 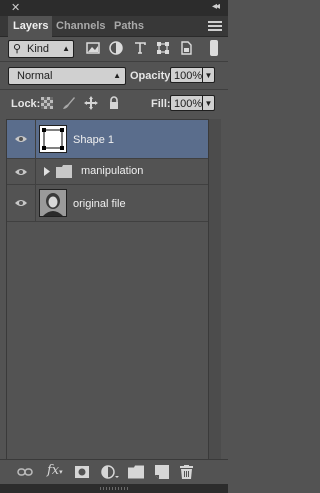 I want to click on filter-toggle-switch, so click(x=214, y=48).